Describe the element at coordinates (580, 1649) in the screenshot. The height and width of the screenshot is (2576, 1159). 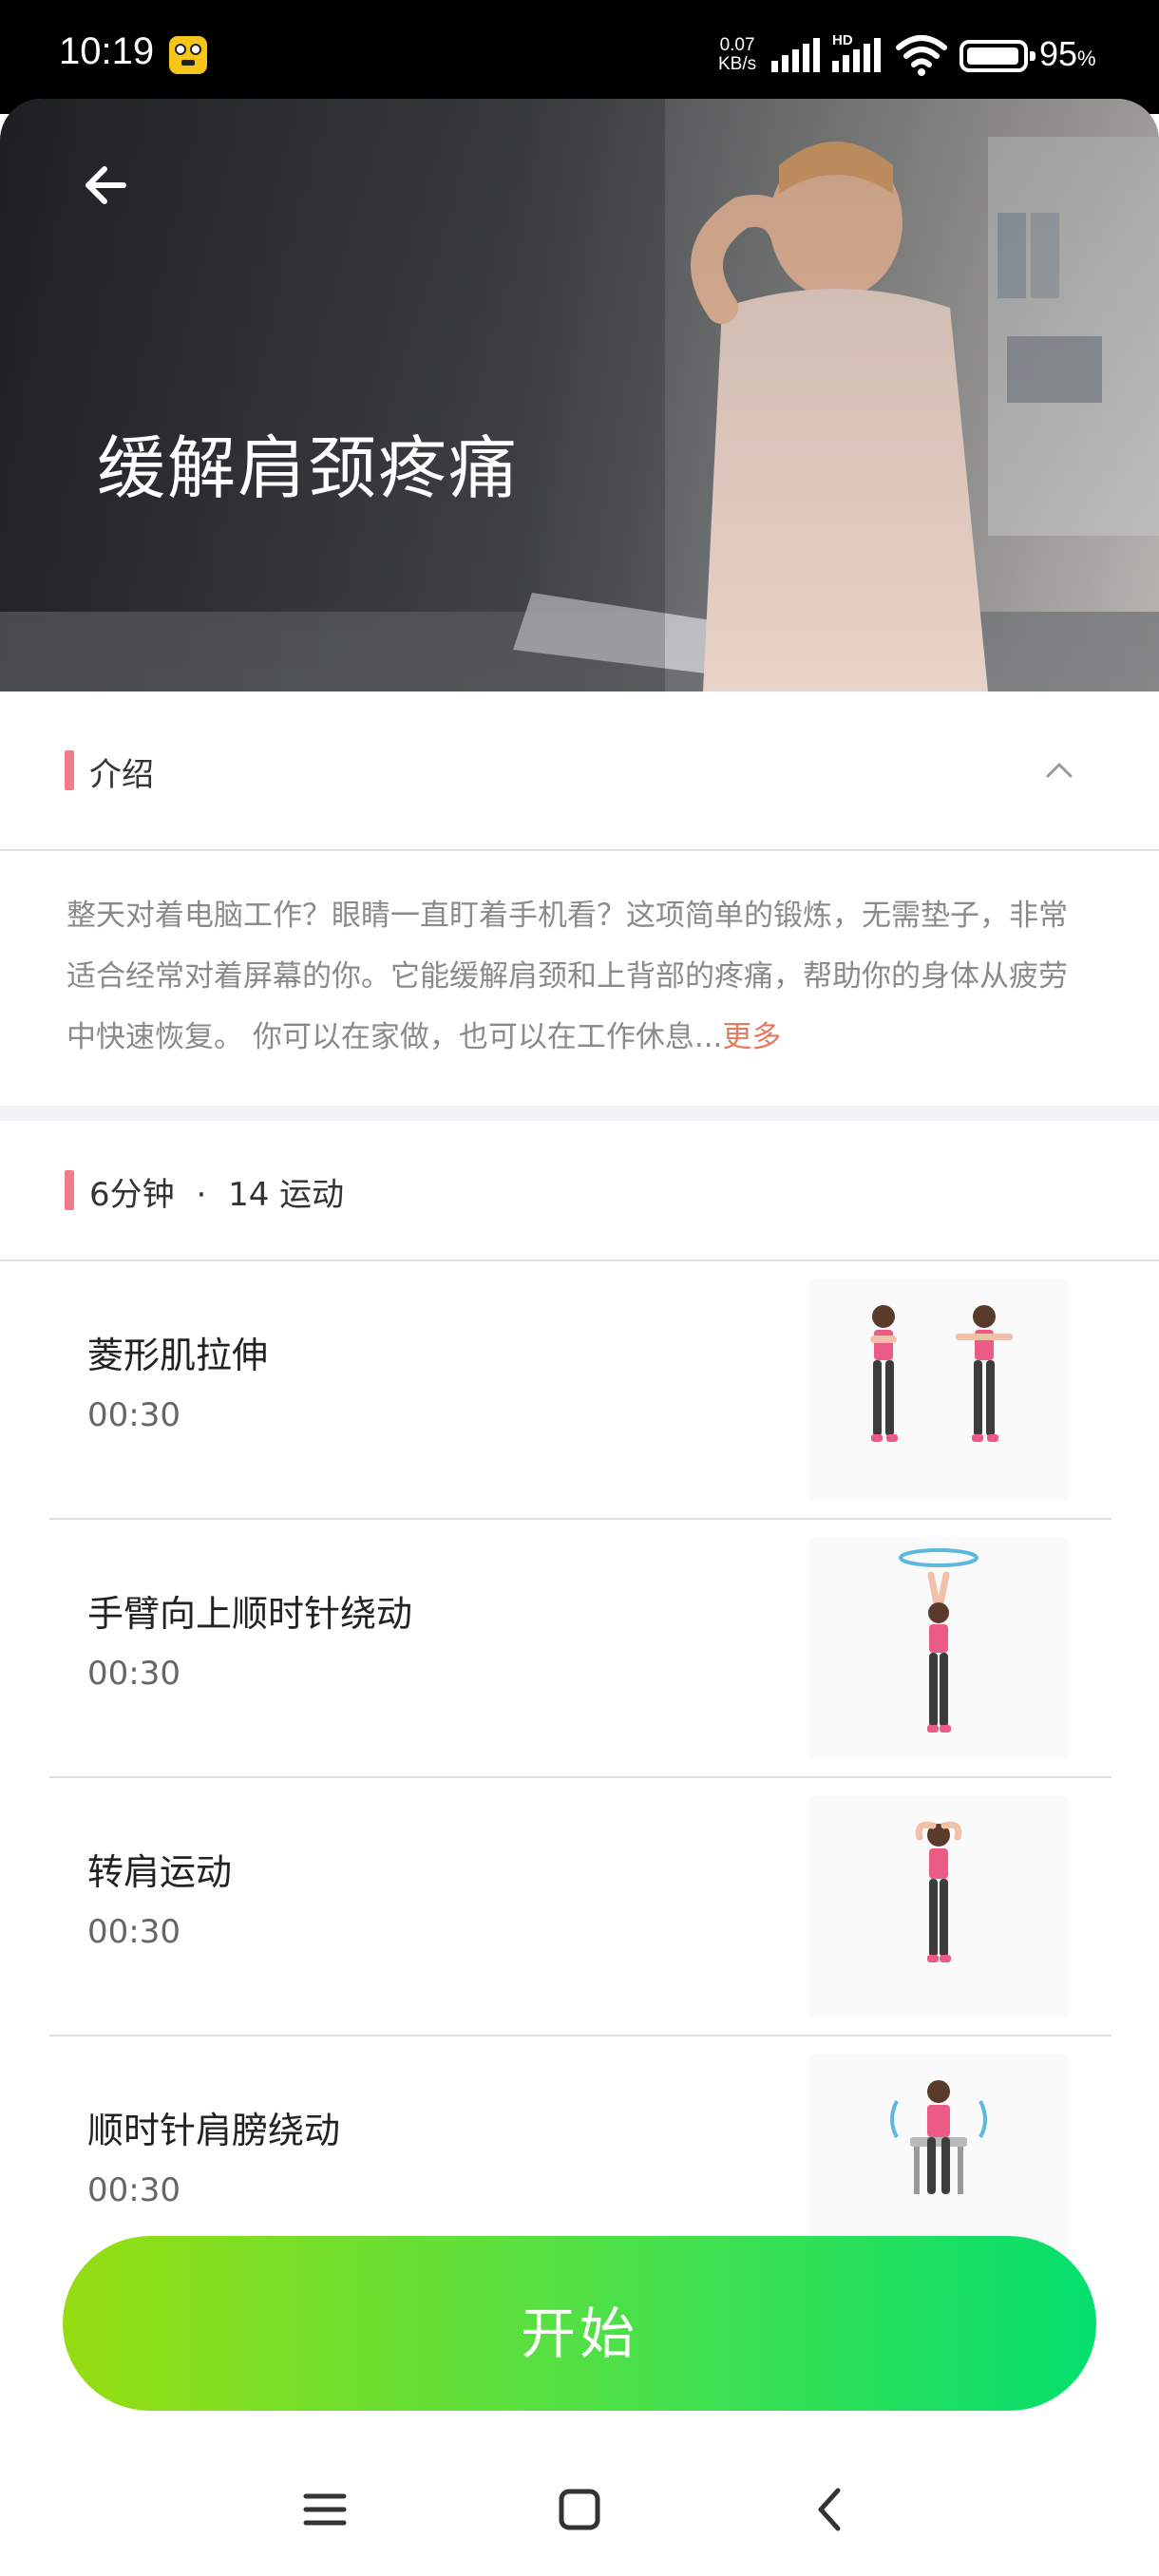
I see `exercise-row: 手臂向上顺时针绕动 00:30` at that location.